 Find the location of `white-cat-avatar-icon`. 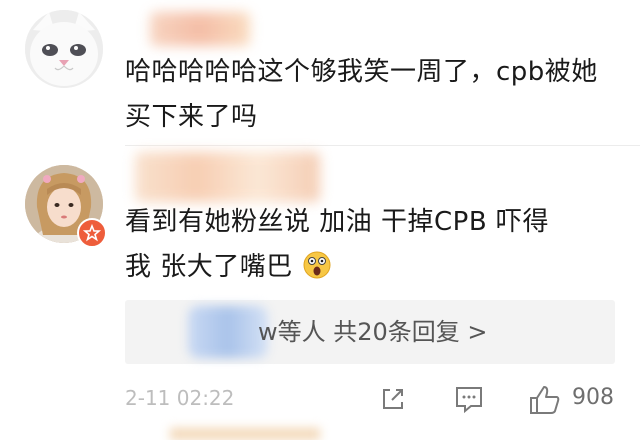

white-cat-avatar-icon is located at coordinates (64, 49).